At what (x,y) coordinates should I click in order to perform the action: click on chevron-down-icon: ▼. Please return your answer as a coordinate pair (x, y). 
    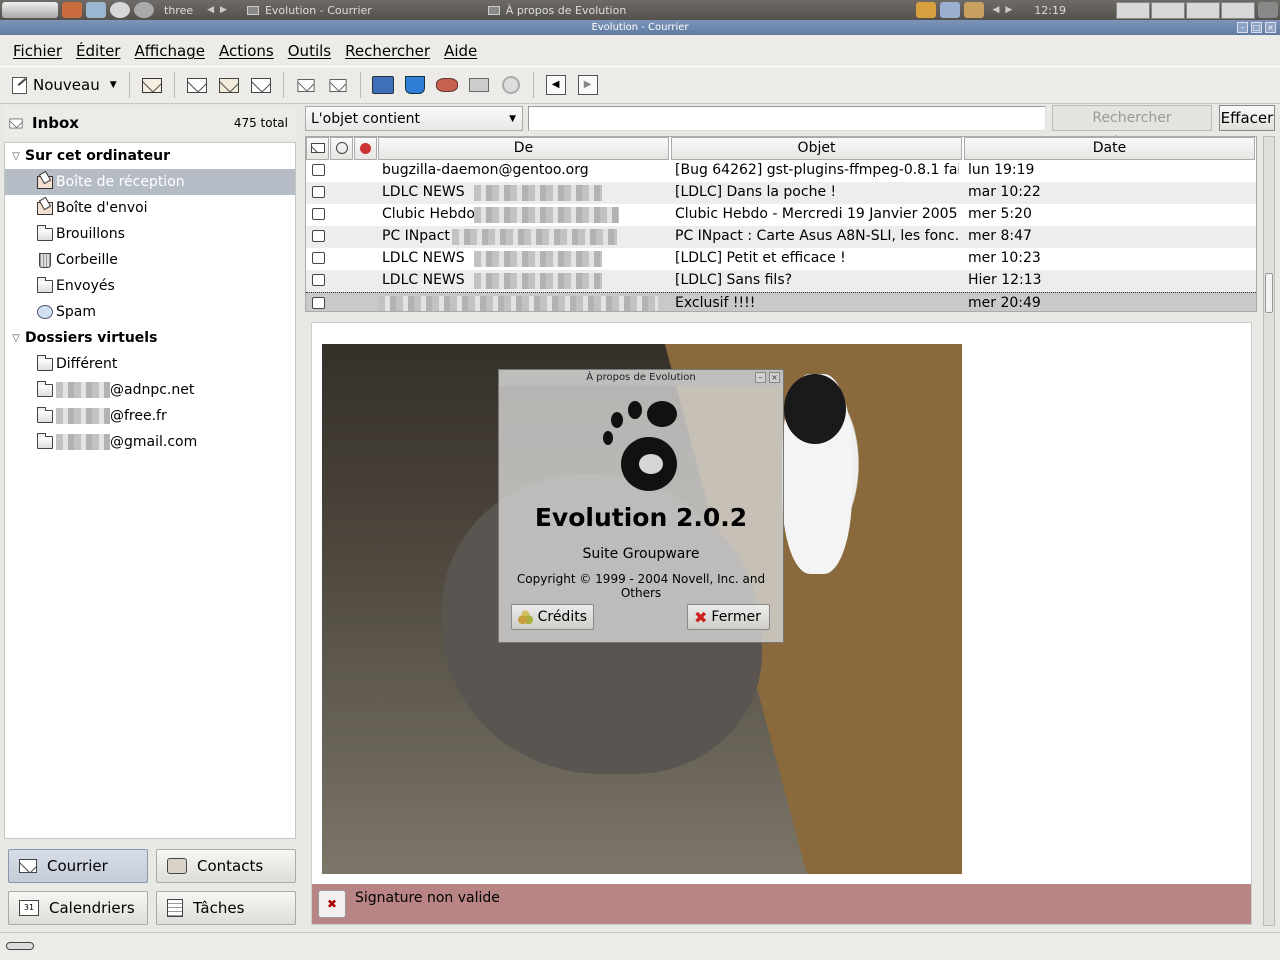
    Looking at the image, I should click on (113, 85).